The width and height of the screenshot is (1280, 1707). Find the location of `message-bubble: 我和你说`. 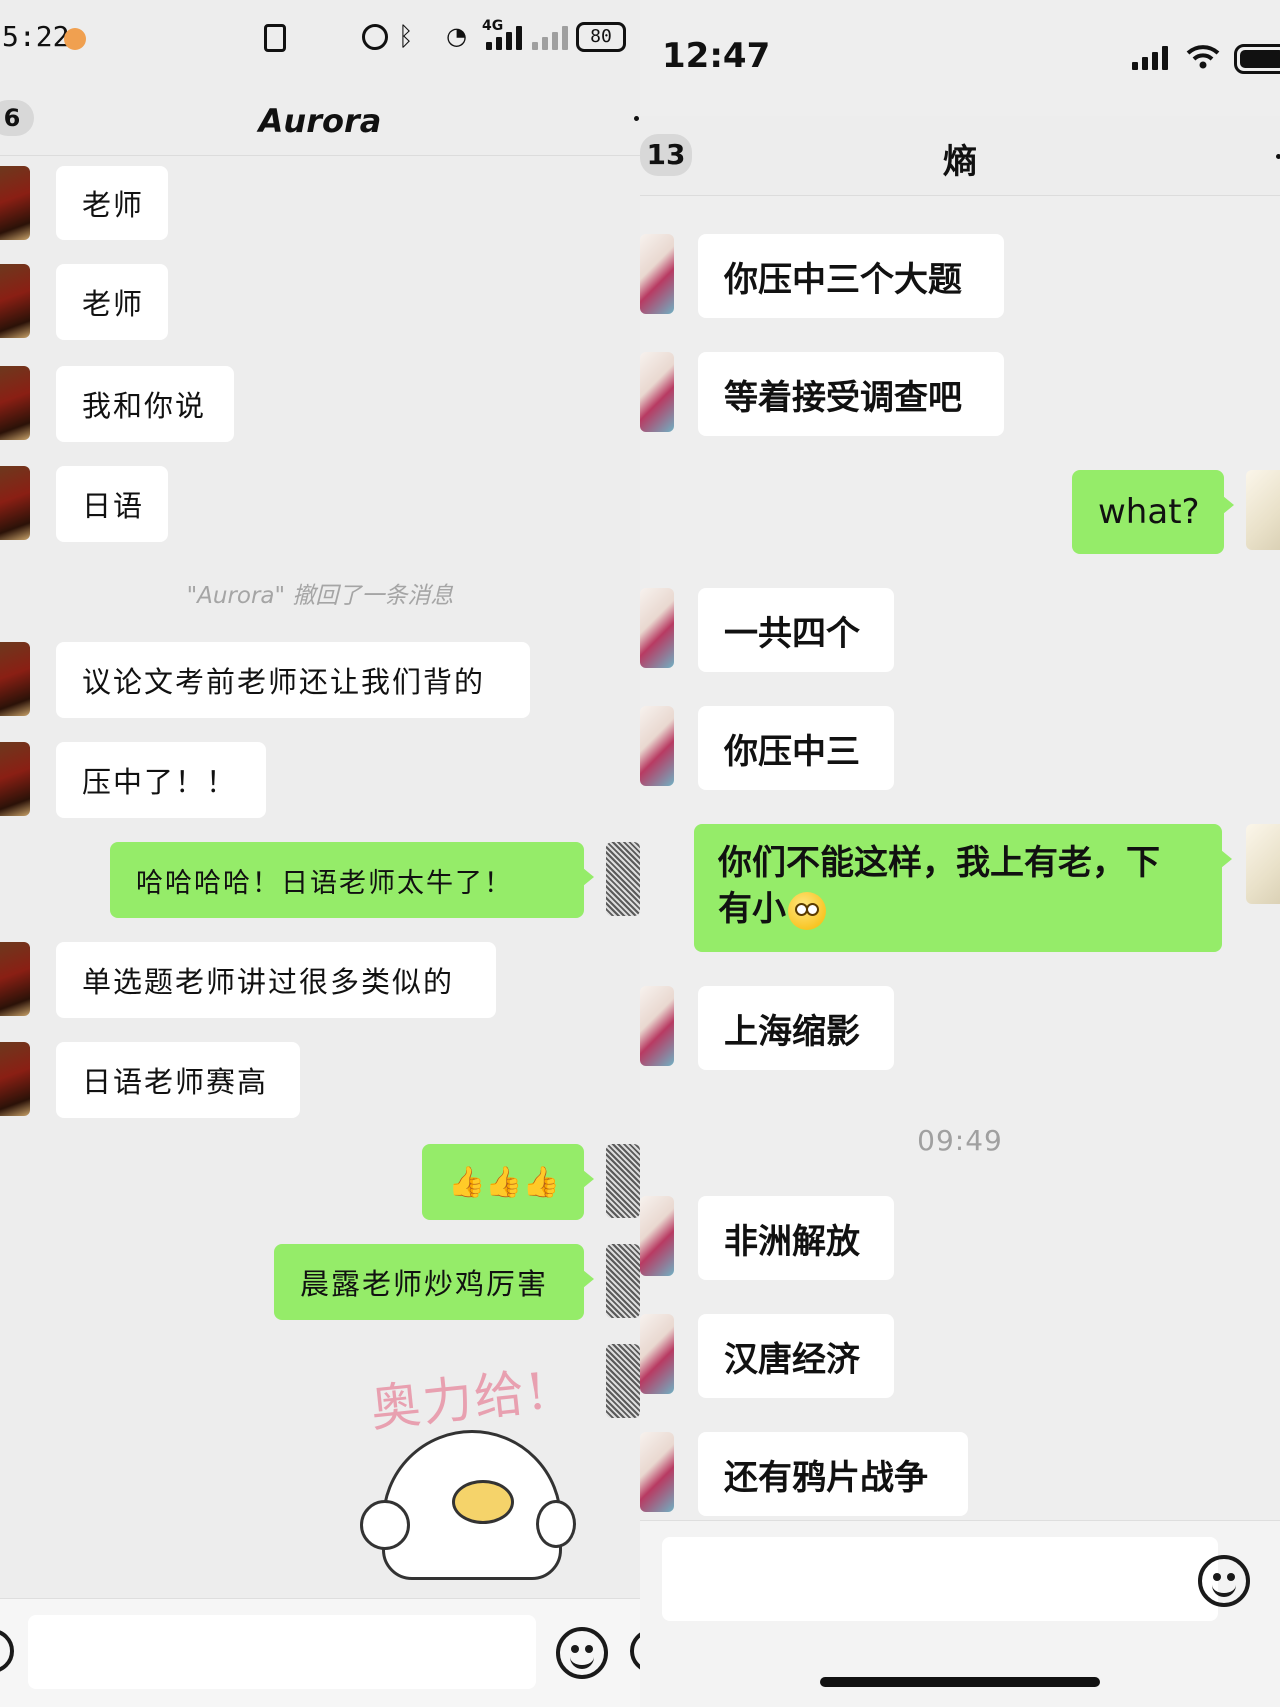

message-bubble: 我和你说 is located at coordinates (145, 404).